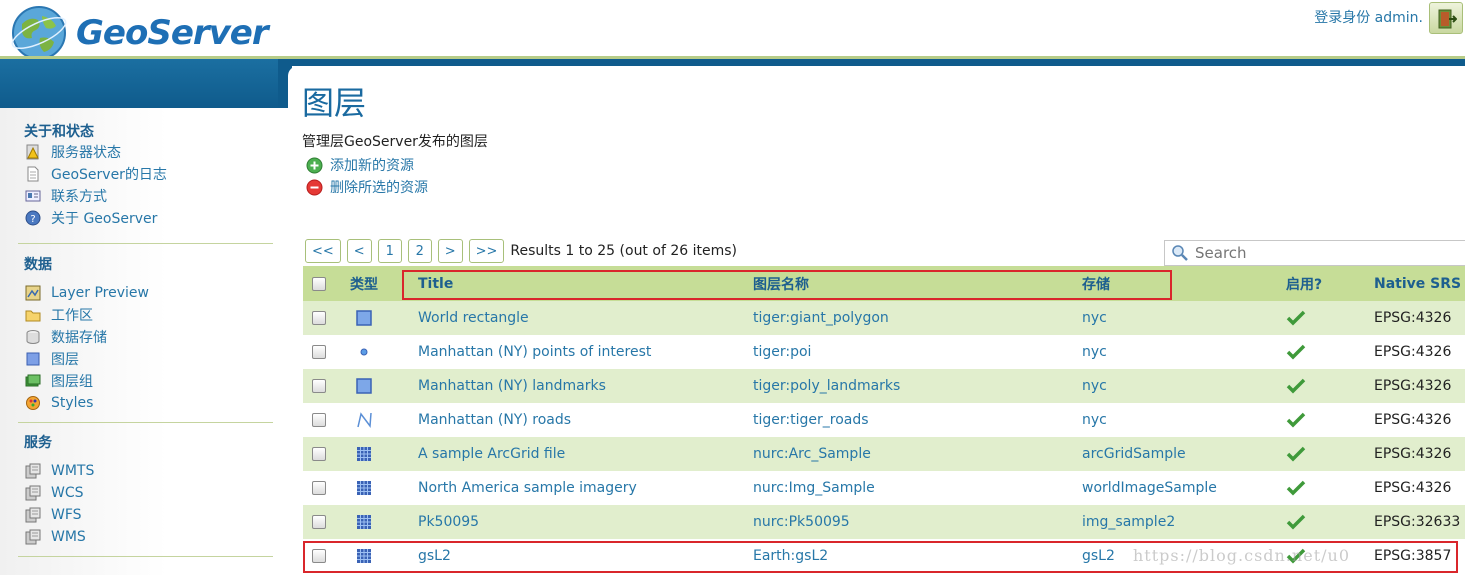 This screenshot has width=1465, height=575. What do you see at coordinates (320, 283) in the screenshot?
I see `select-all-checkbox` at bounding box center [320, 283].